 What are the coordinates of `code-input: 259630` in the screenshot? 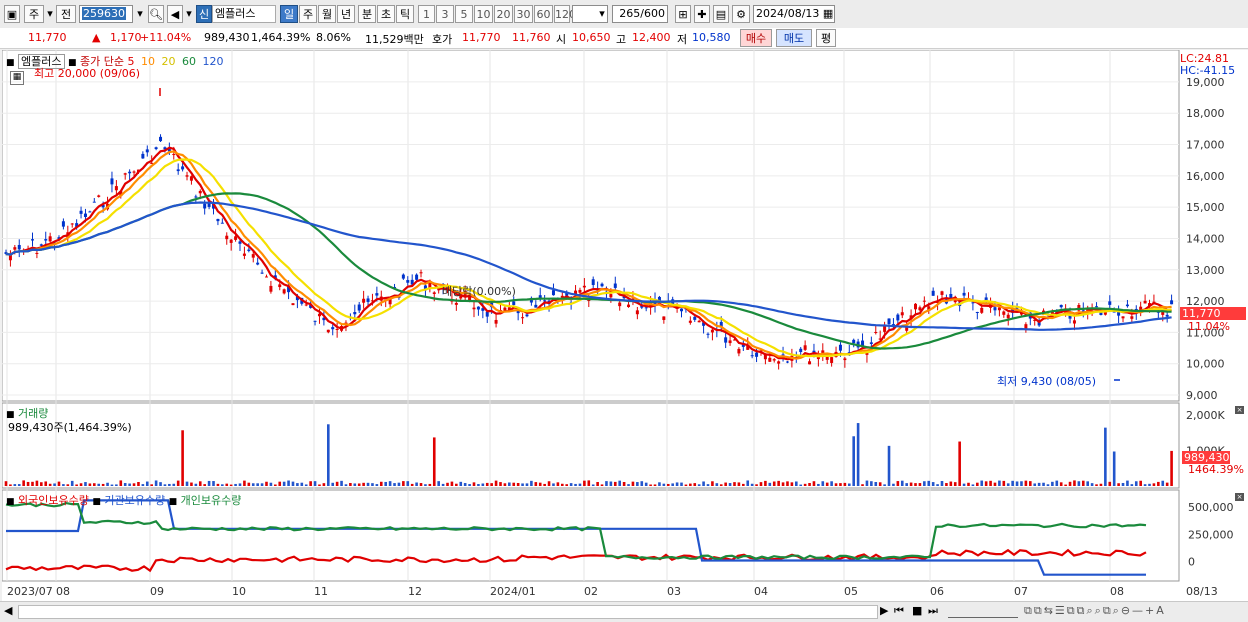 It's located at (106, 14).